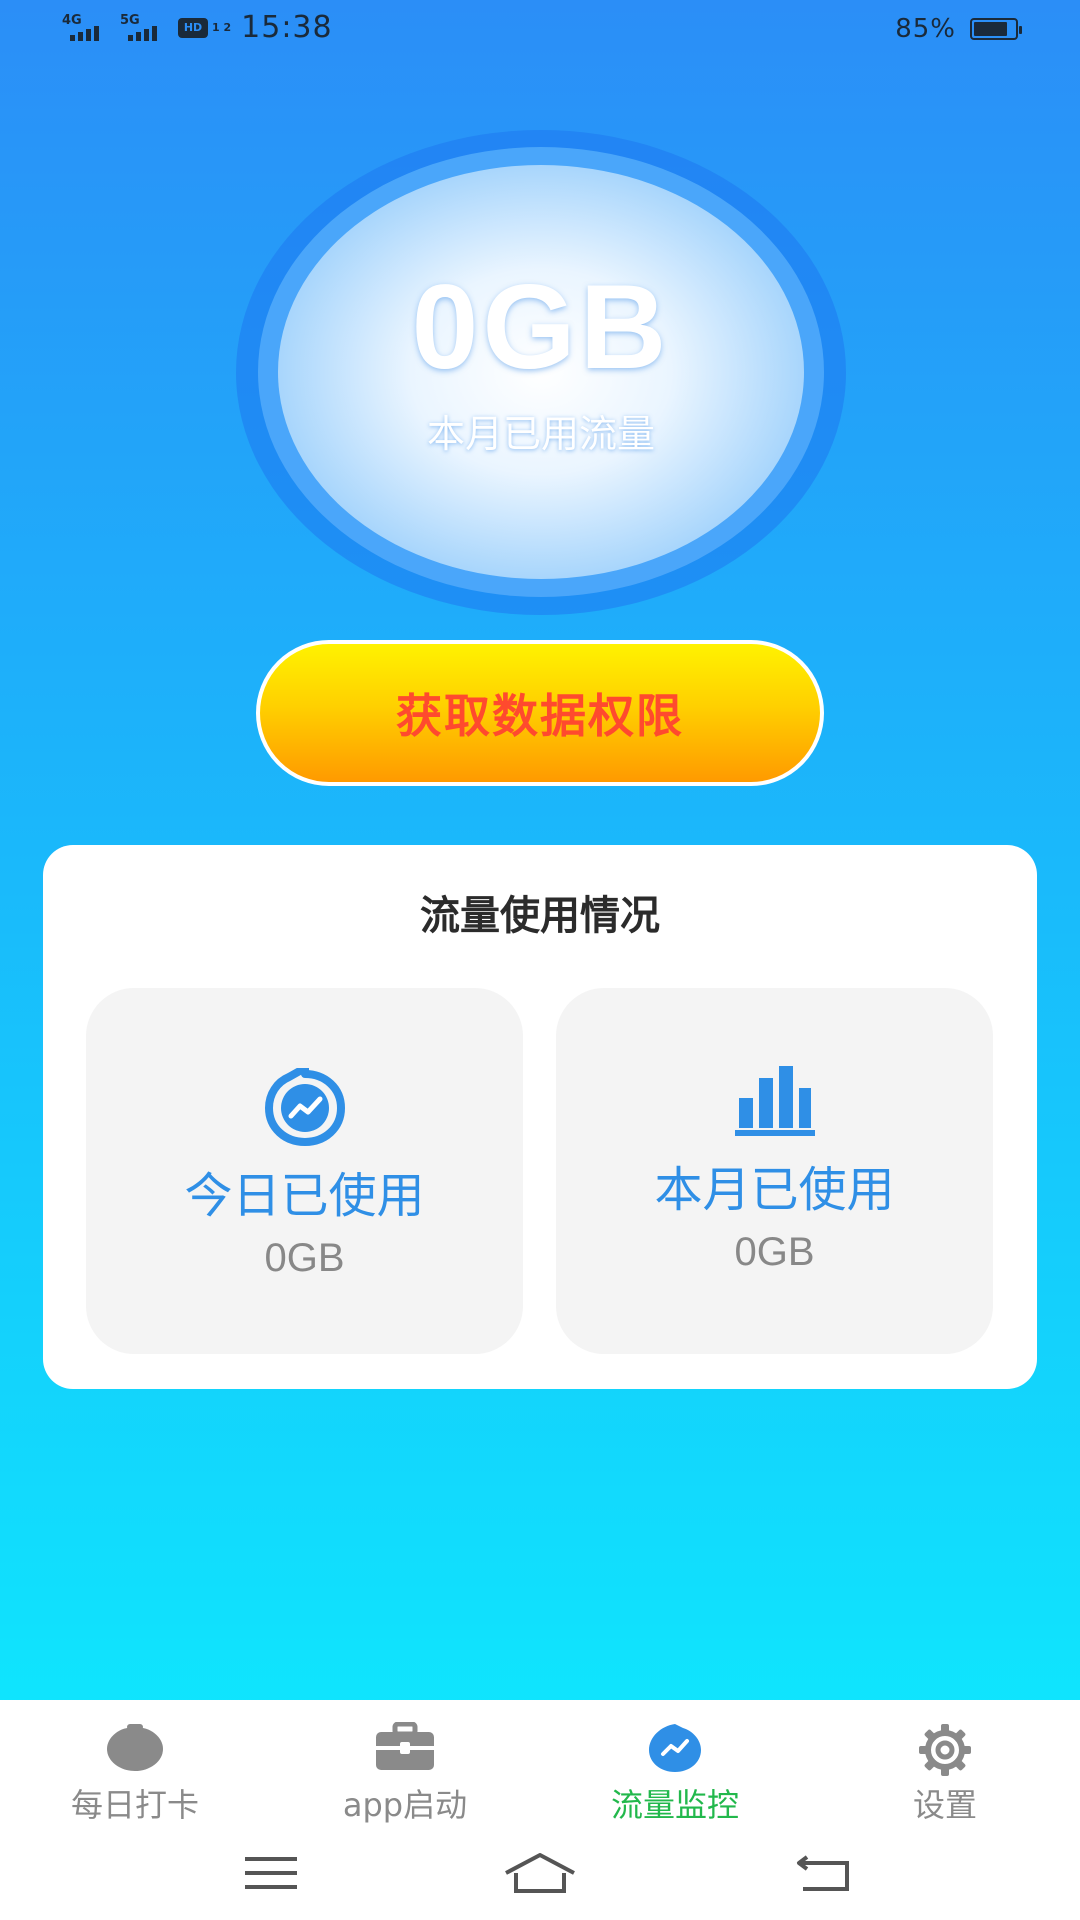 This screenshot has width=1080, height=1920. I want to click on status-time: 15:38, so click(287, 27).